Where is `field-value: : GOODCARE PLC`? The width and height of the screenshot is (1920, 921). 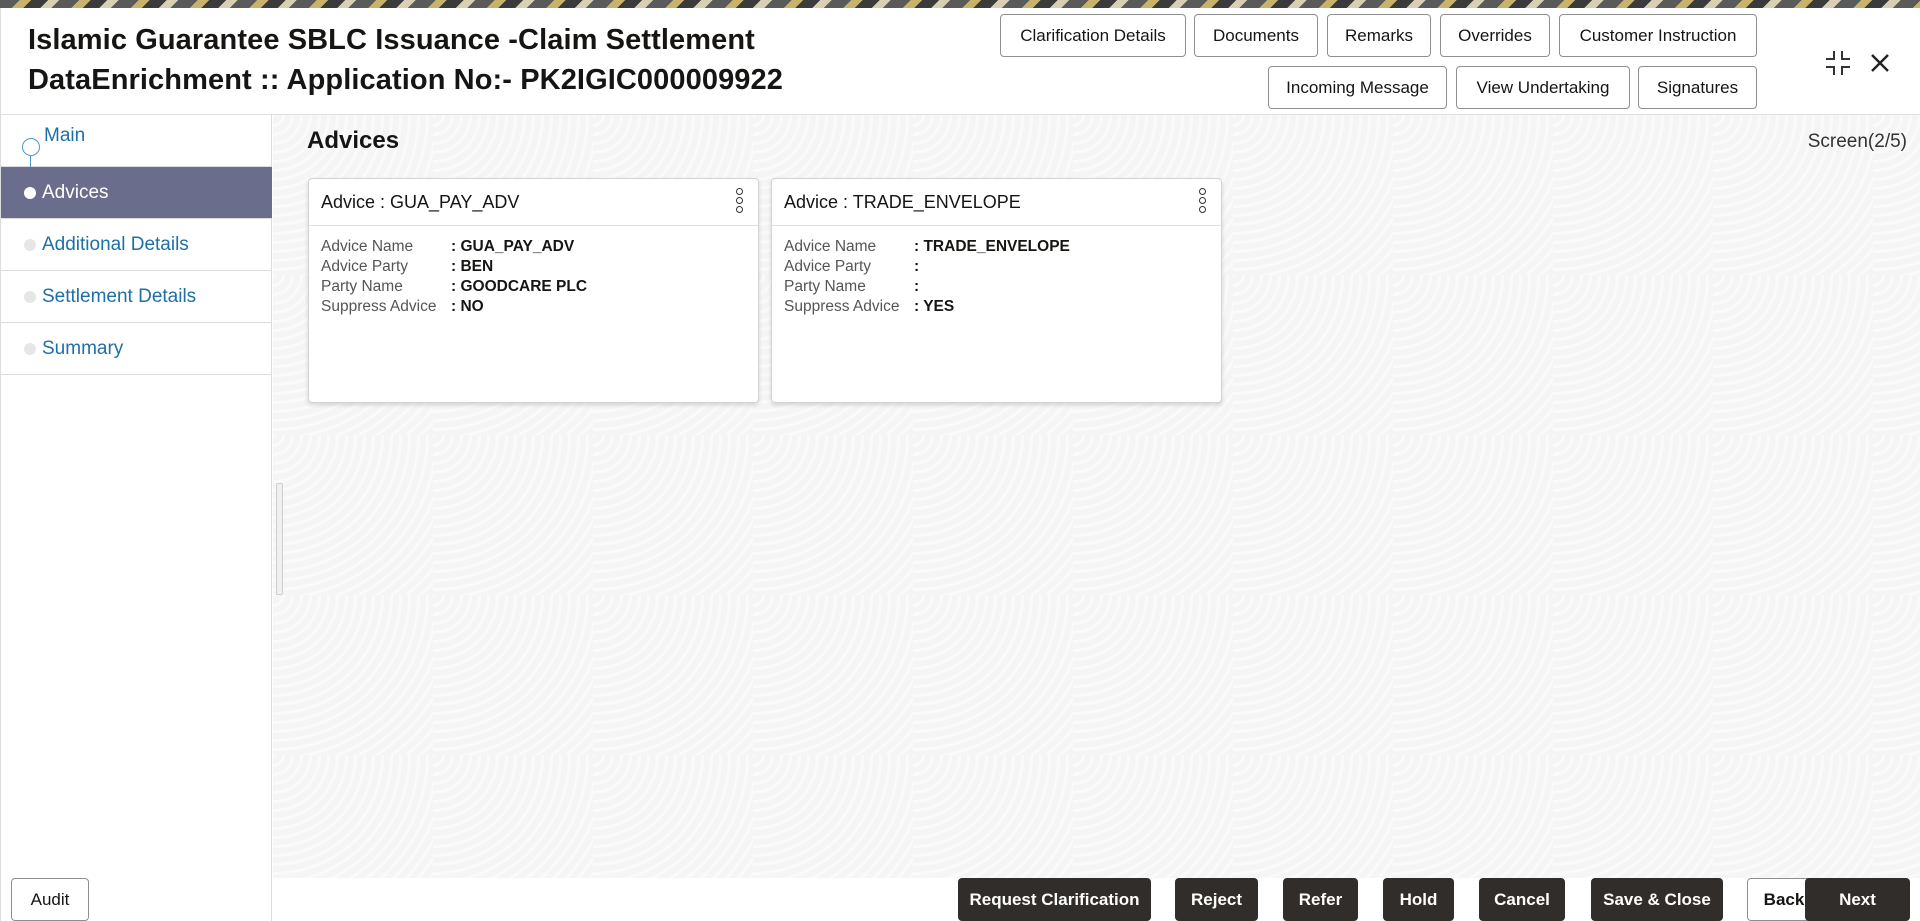
field-value: : GOODCARE PLC is located at coordinates (519, 286).